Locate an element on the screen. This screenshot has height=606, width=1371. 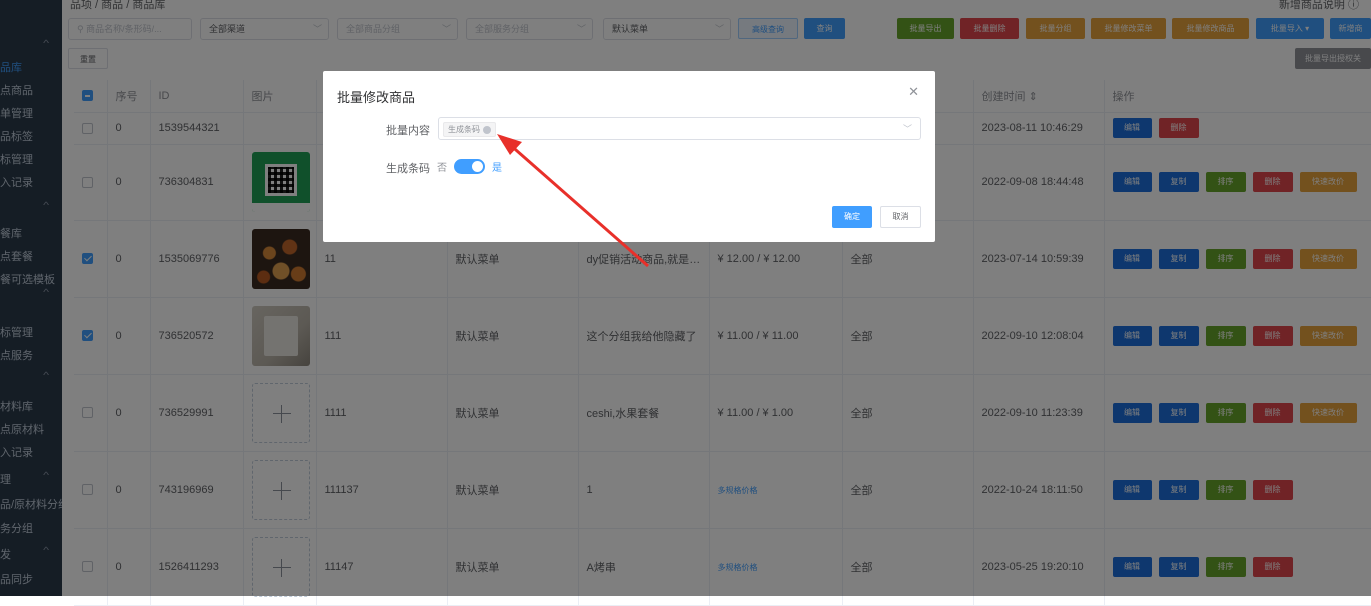
barcode-label: 生成条码 is located at coordinates (408, 169).